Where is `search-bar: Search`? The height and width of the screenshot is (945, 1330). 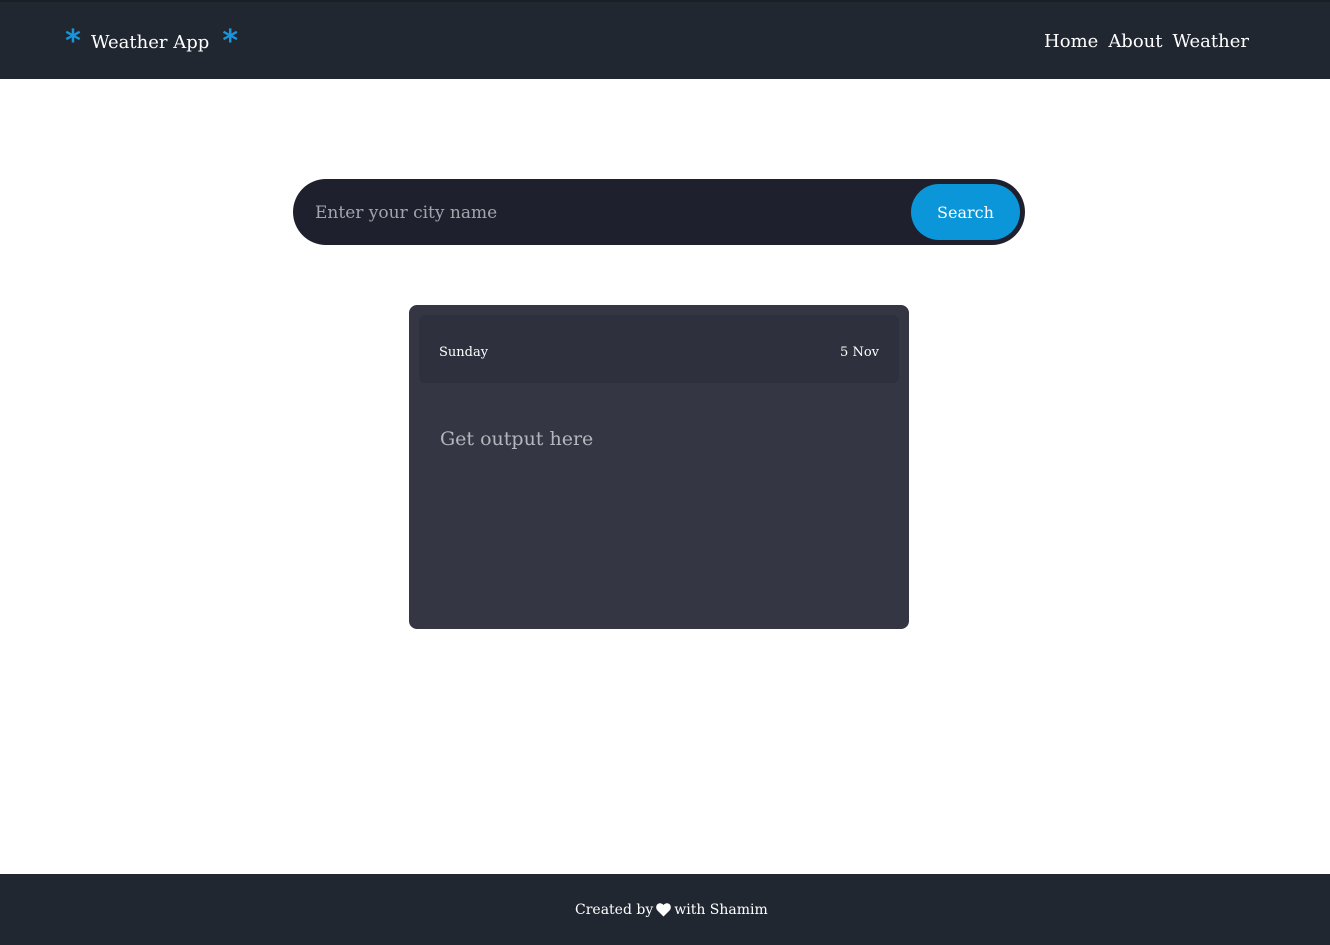 search-bar: Search is located at coordinates (659, 212).